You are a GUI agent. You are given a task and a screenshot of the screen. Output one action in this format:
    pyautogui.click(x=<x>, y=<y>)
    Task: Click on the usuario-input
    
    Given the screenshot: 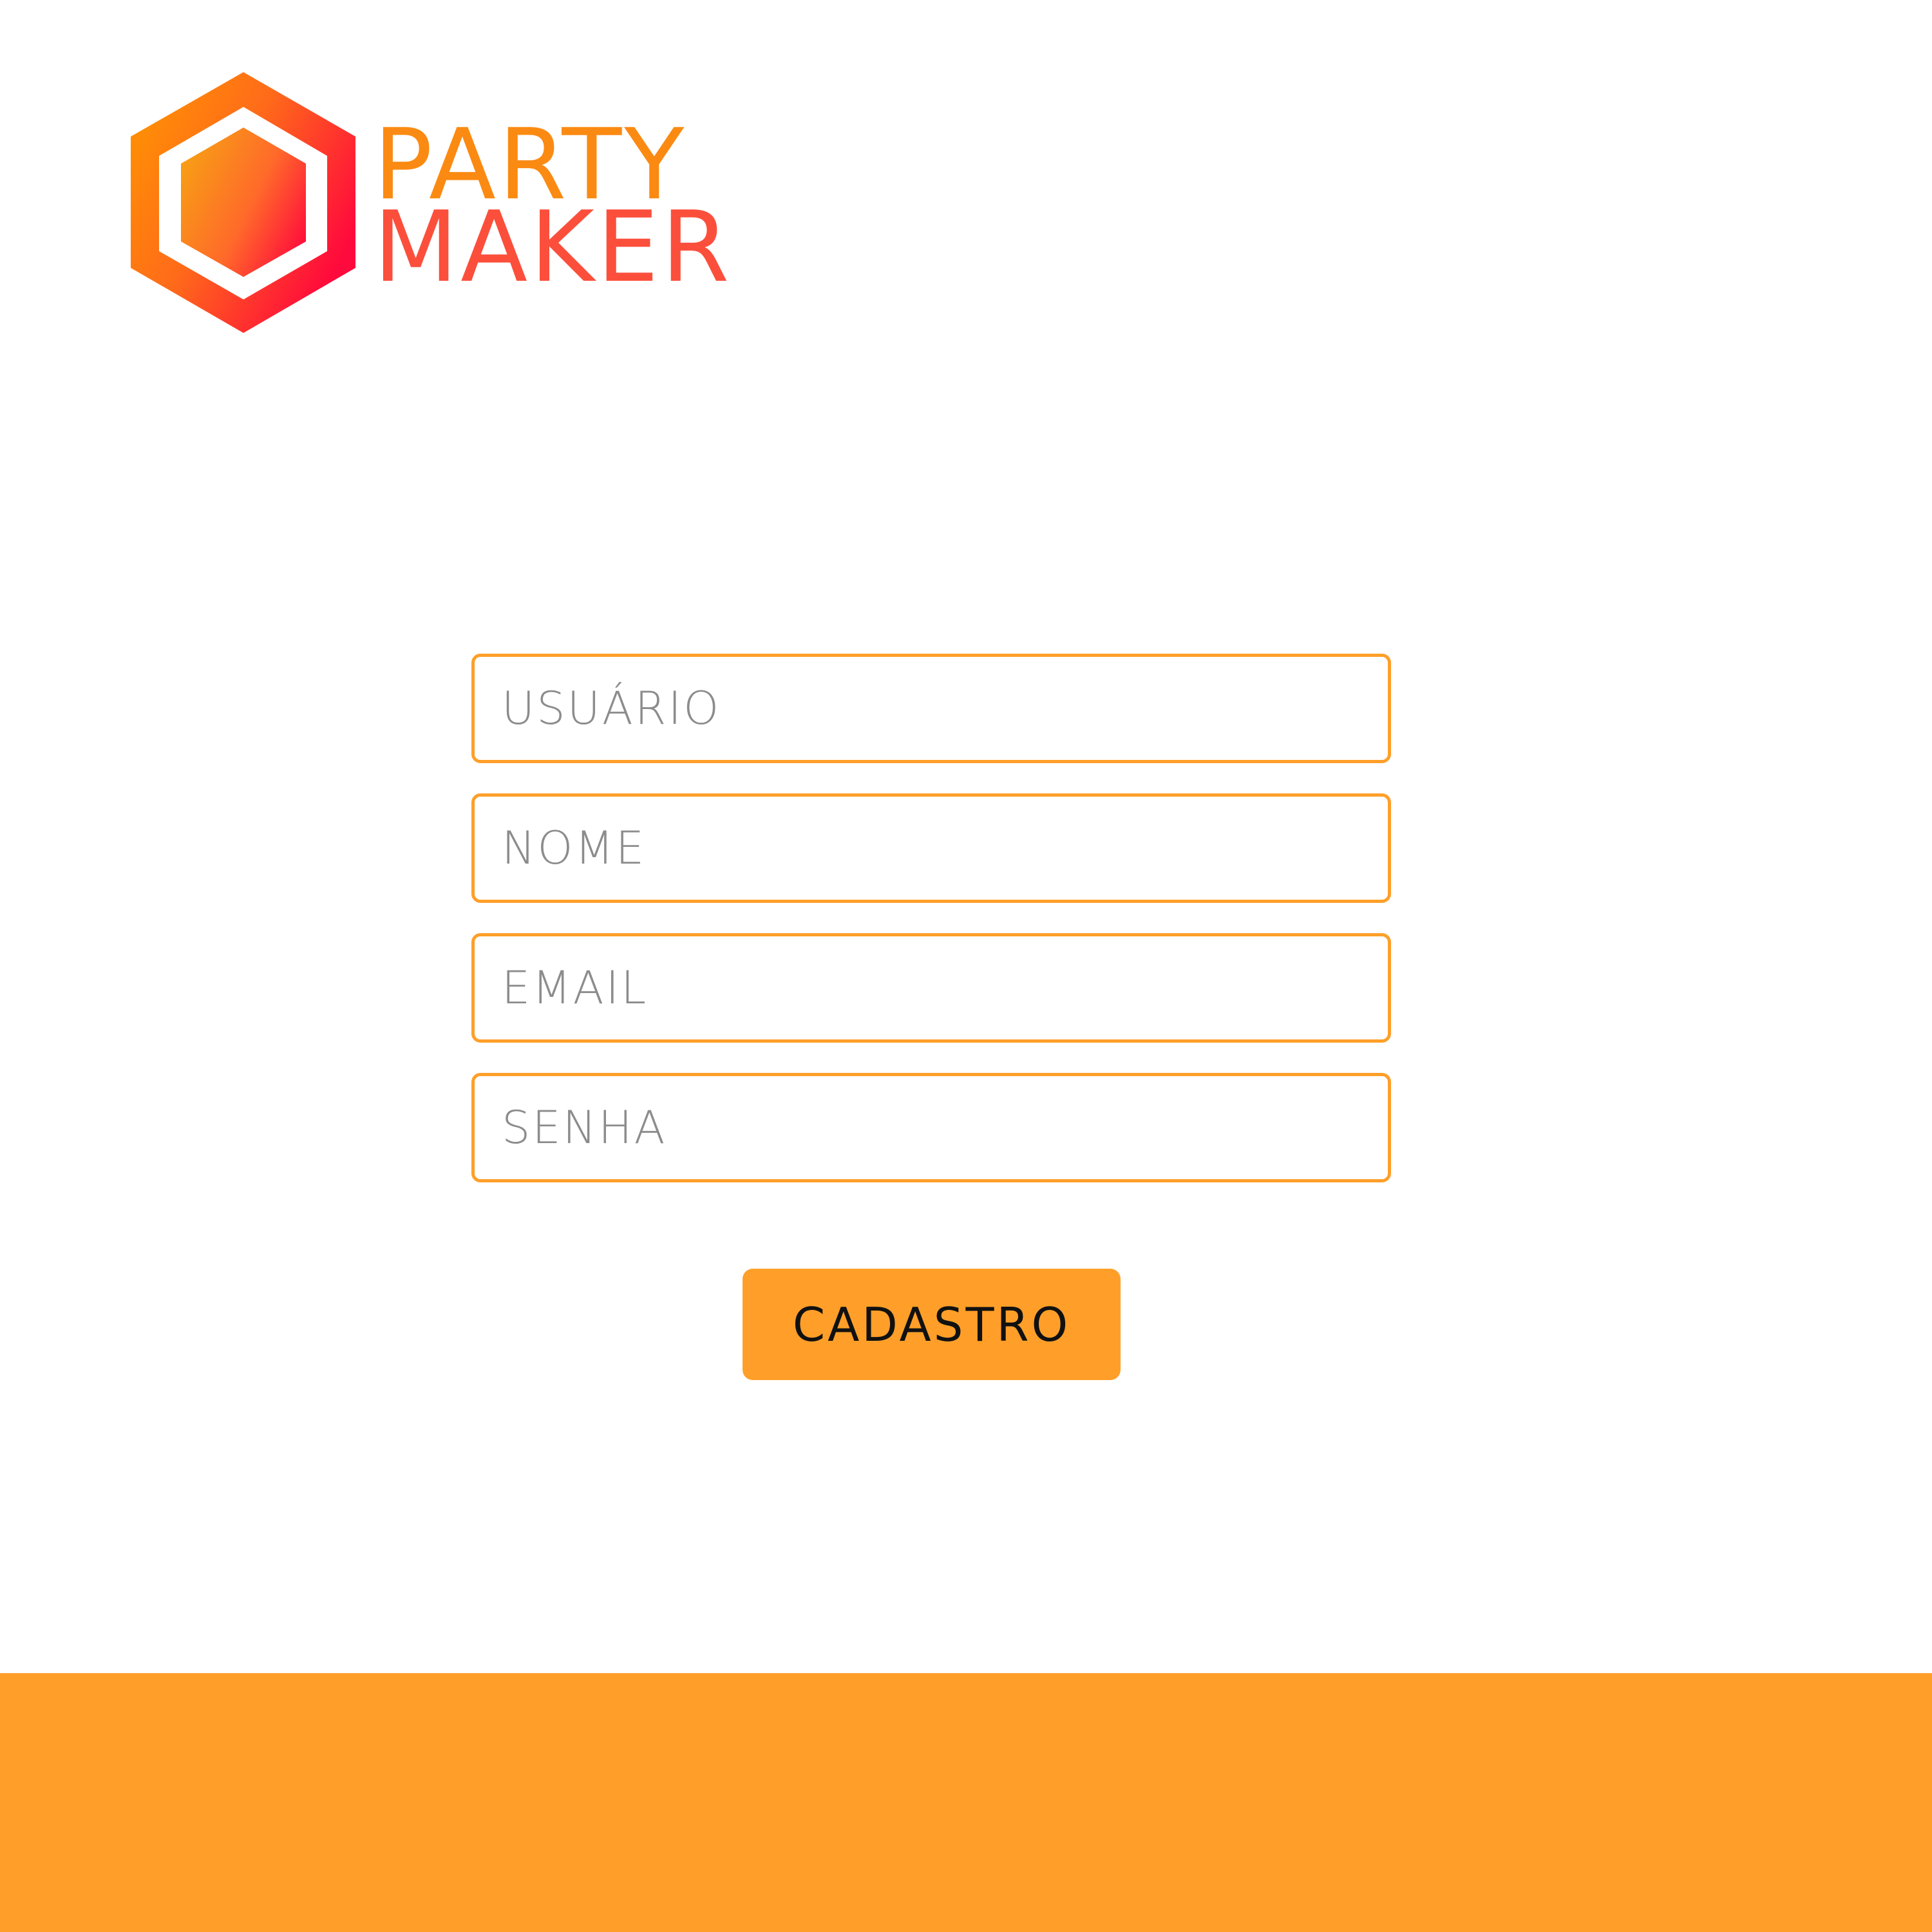 What is the action you would take?
    pyautogui.click(x=945, y=709)
    